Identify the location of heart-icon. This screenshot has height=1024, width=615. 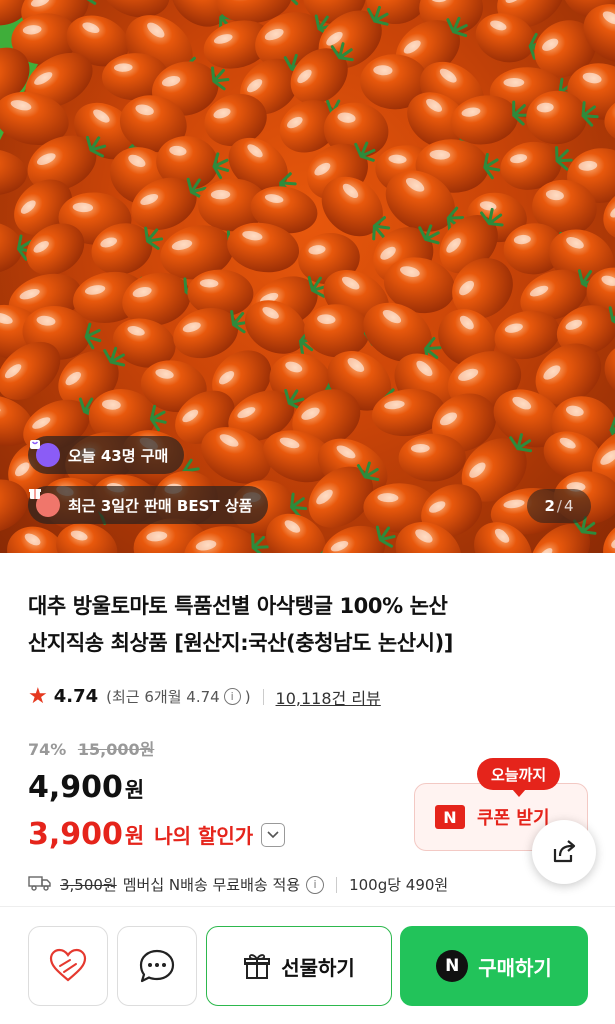
(68, 965).